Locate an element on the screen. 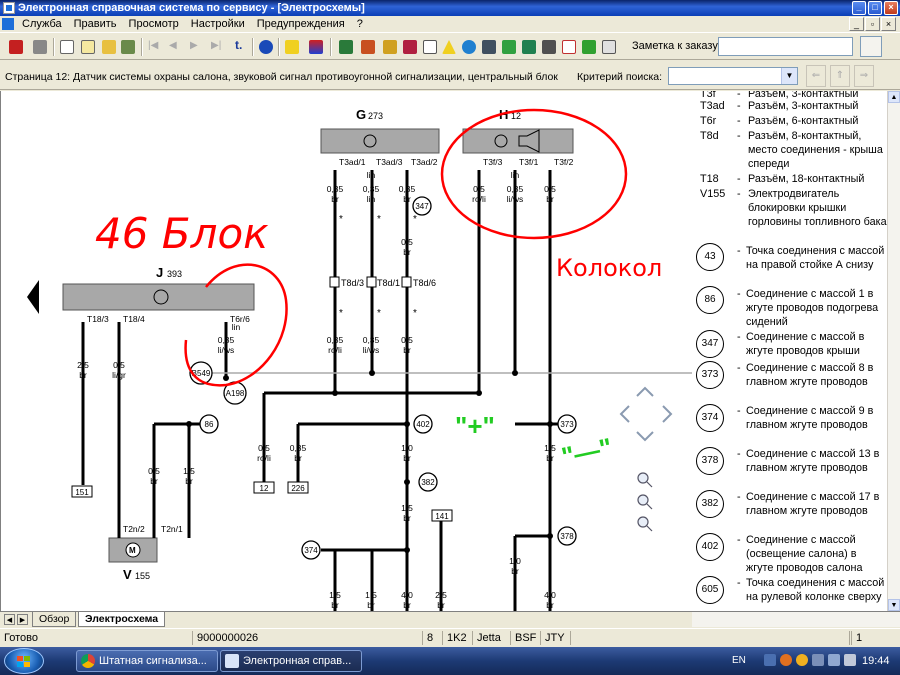 The height and width of the screenshot is (675, 900). wire-size: 1,5 is located at coordinates (407, 508).